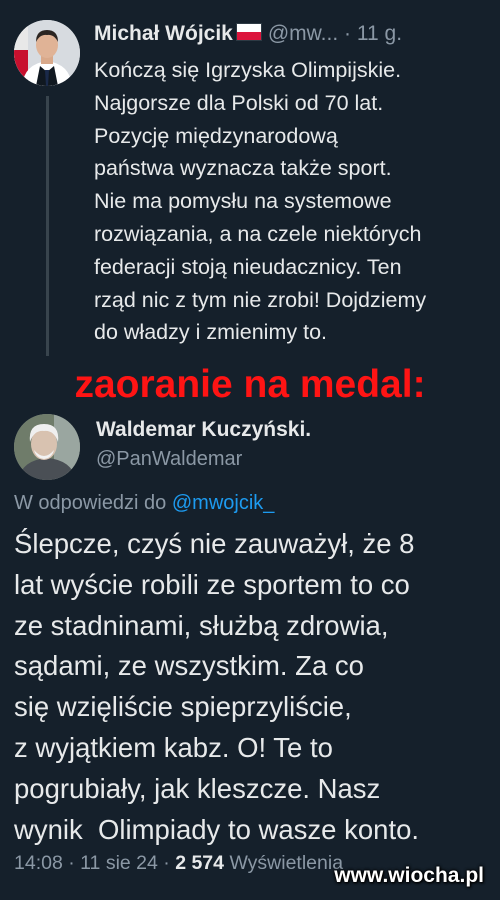 The width and height of the screenshot is (500, 900). I want to click on author-name: Michał Wójcik, so click(163, 33).